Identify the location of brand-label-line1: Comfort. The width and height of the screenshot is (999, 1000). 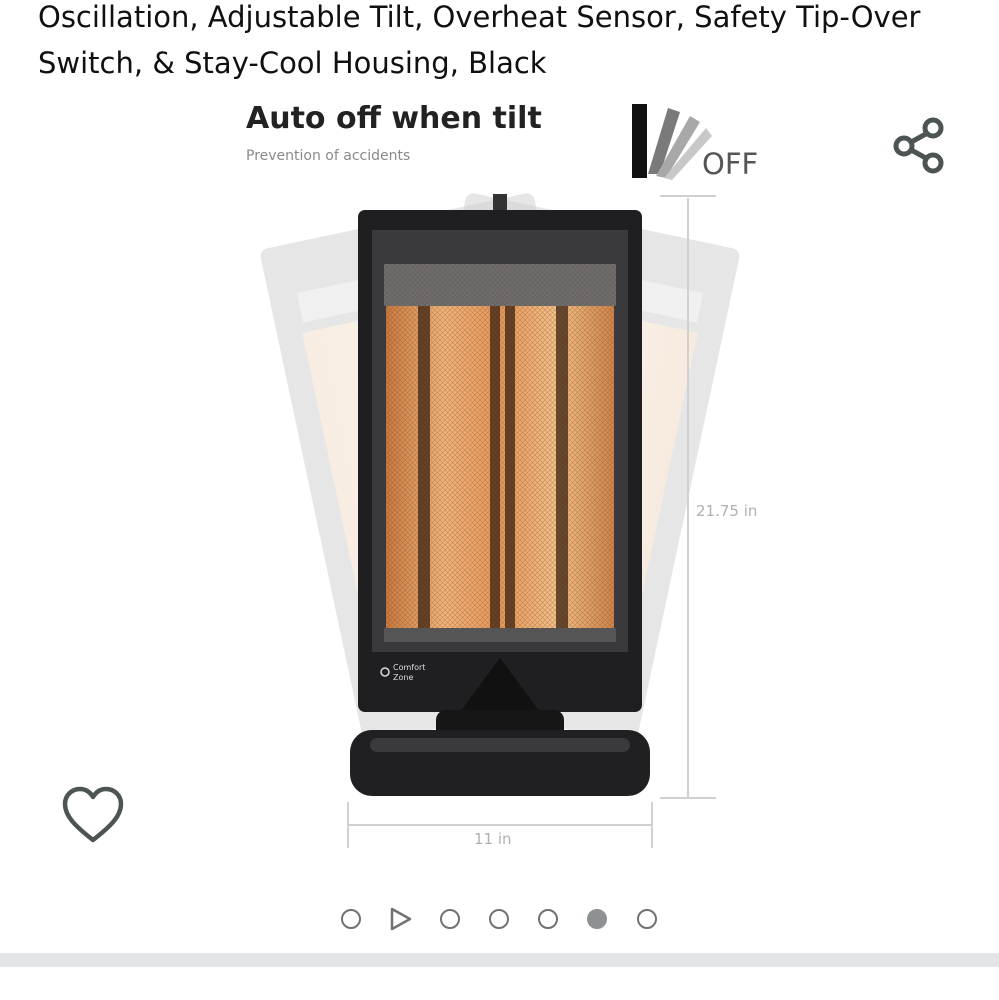
(409, 667).